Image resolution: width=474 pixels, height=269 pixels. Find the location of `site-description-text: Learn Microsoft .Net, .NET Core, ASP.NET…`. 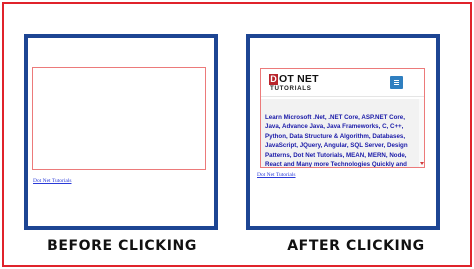

site-description-text: Learn Microsoft .Net, .NET Core, ASP.NET… is located at coordinates (336, 141).